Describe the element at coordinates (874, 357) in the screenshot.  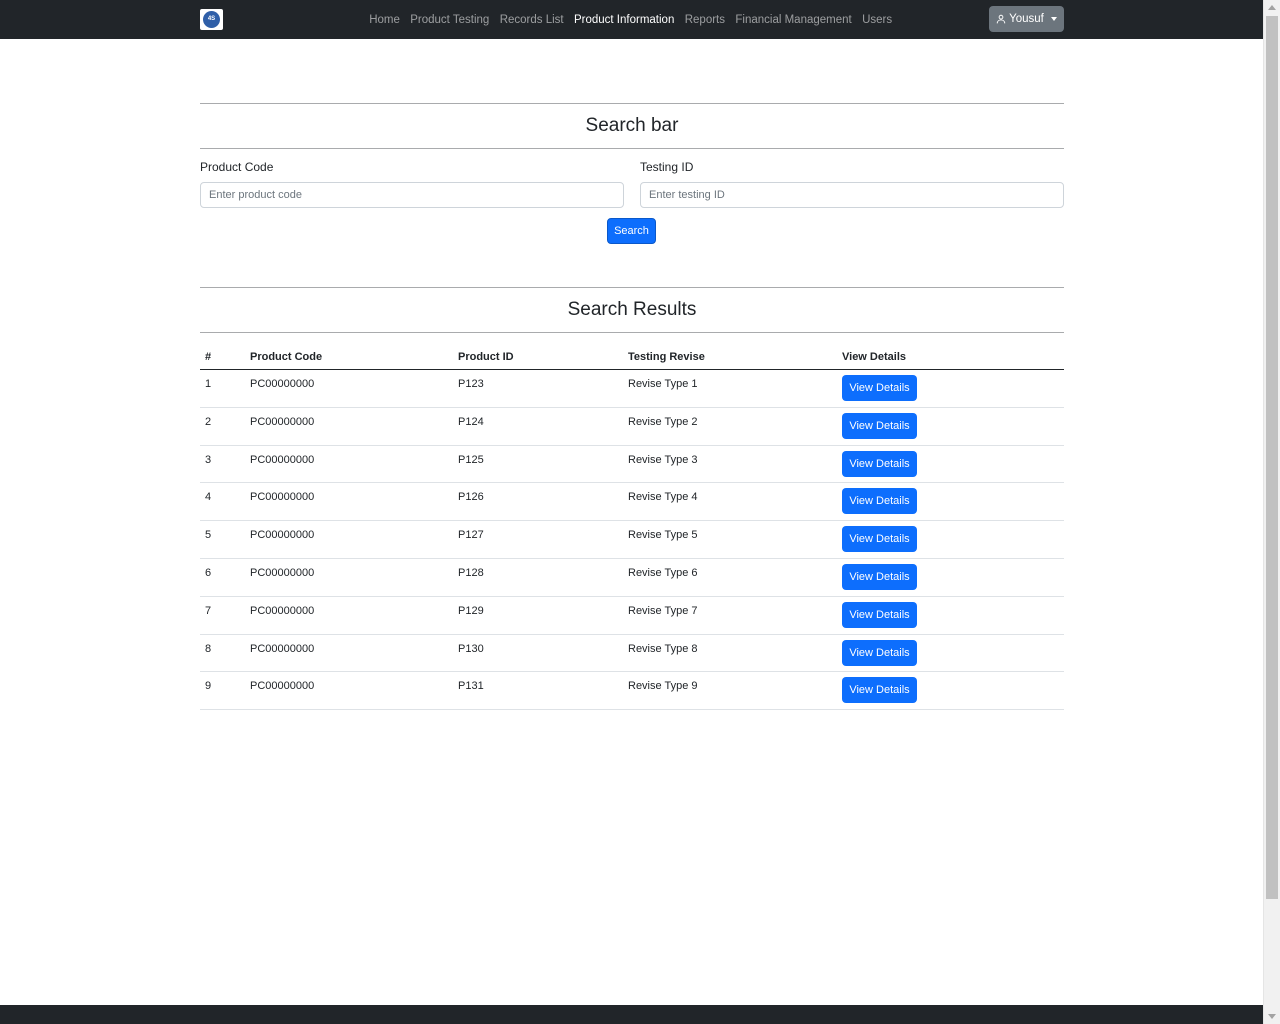
I see `column-header-view-details: View Details` at that location.